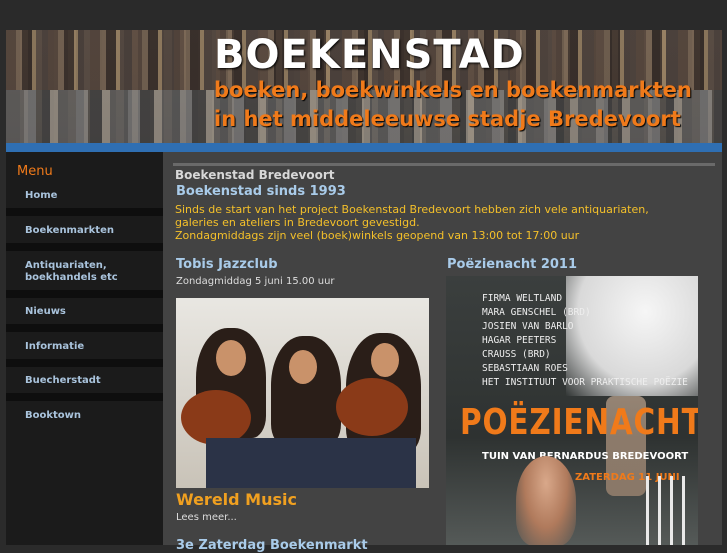 Image resolution: width=727 pixels, height=553 pixels. Describe the element at coordinates (516, 354) in the screenshot. I see `poster-name: CRAUSS (BRD)` at that location.